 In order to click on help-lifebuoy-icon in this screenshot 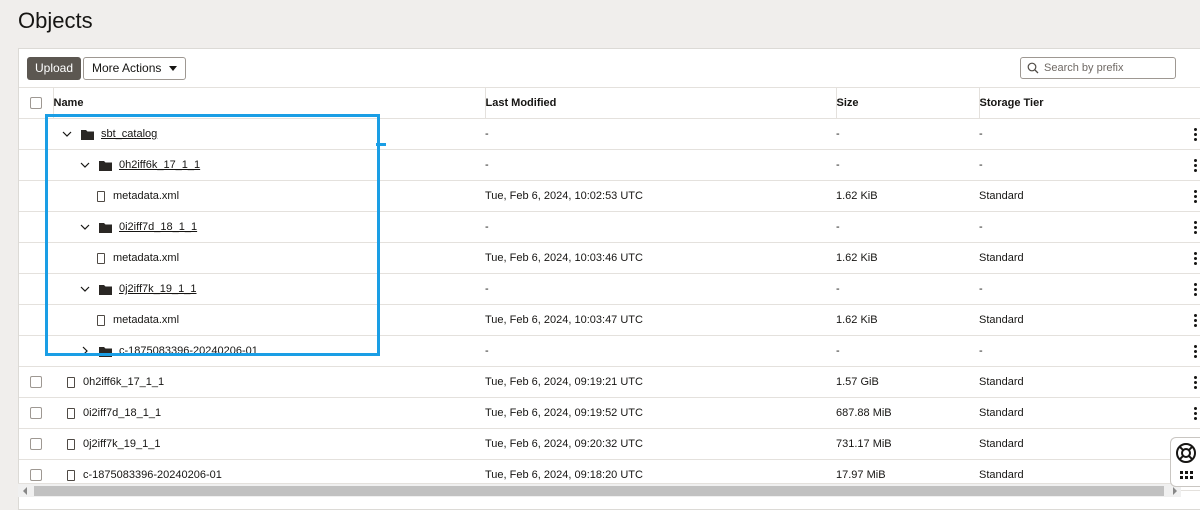, I will do `click(1186, 453)`.